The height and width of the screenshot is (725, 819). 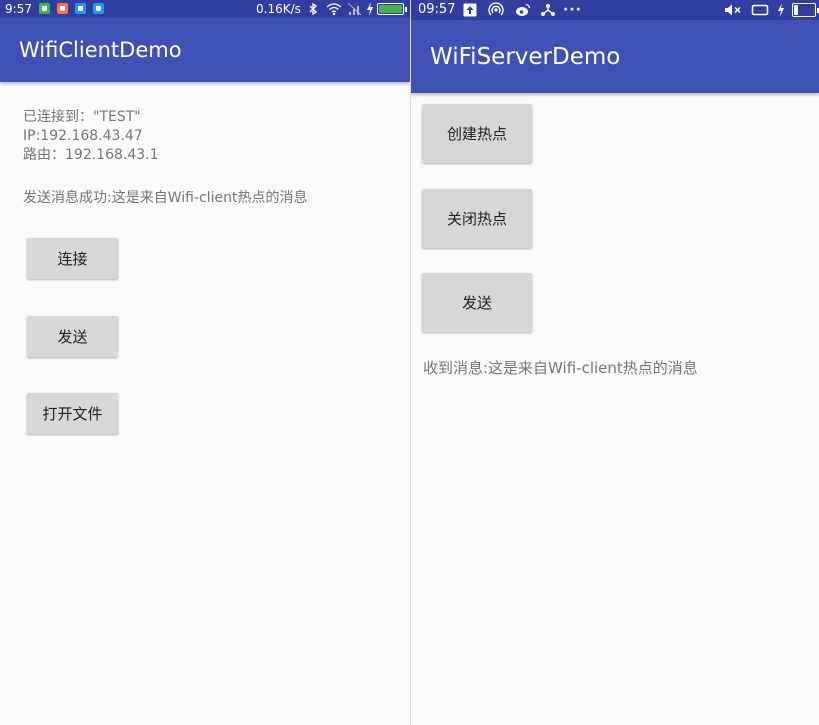 I want to click on app-title: WifiClientDemo, so click(x=100, y=50).